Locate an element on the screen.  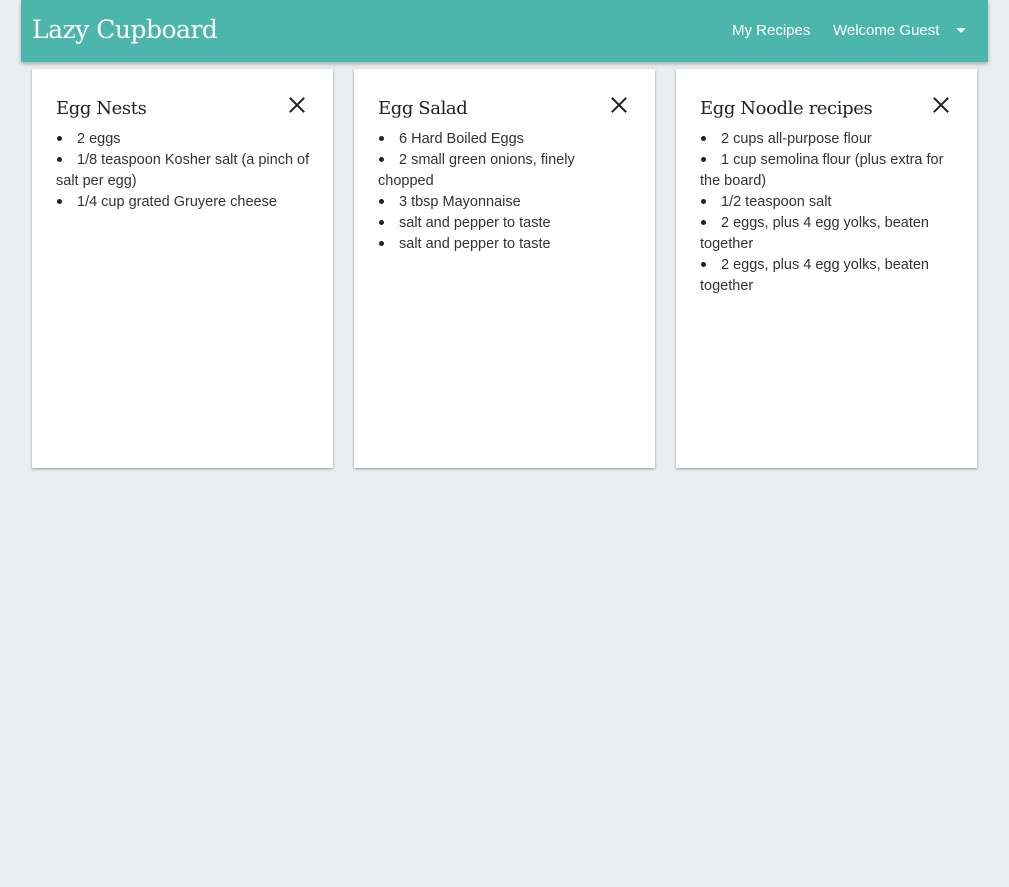
top-navbar: Lazy Cupboard My Recipes Welcome Guest is located at coordinates (504, 31).